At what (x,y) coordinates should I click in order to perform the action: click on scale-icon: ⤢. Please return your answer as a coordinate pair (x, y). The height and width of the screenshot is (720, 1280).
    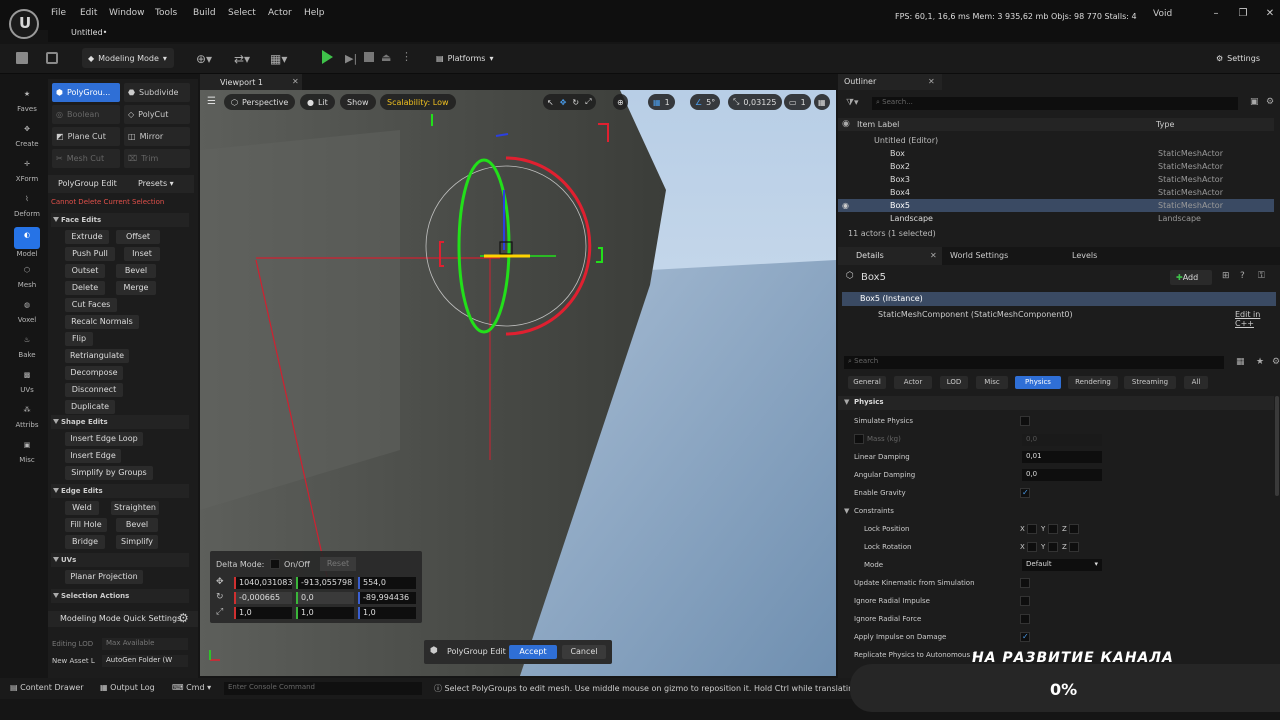
    Looking at the image, I should click on (588, 102).